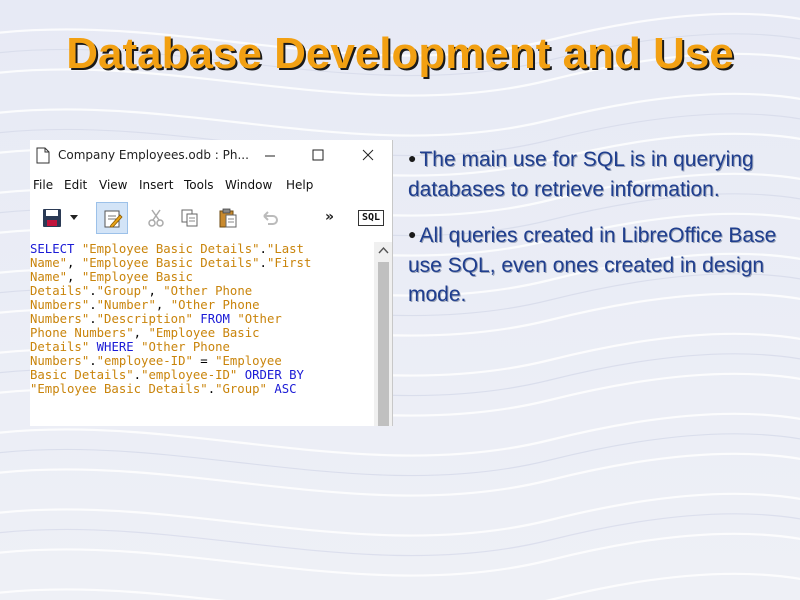 This screenshot has width=800, height=600. I want to click on sql-icon: SQL, so click(371, 218).